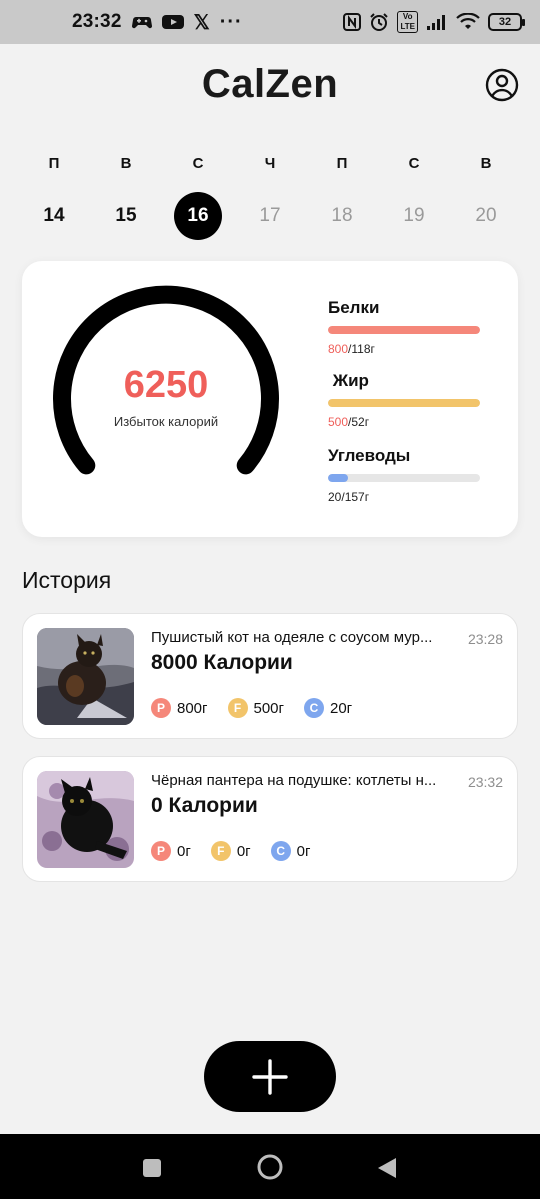 Image resolution: width=540 pixels, height=1199 pixels. I want to click on back-button, so click(387, 1170).